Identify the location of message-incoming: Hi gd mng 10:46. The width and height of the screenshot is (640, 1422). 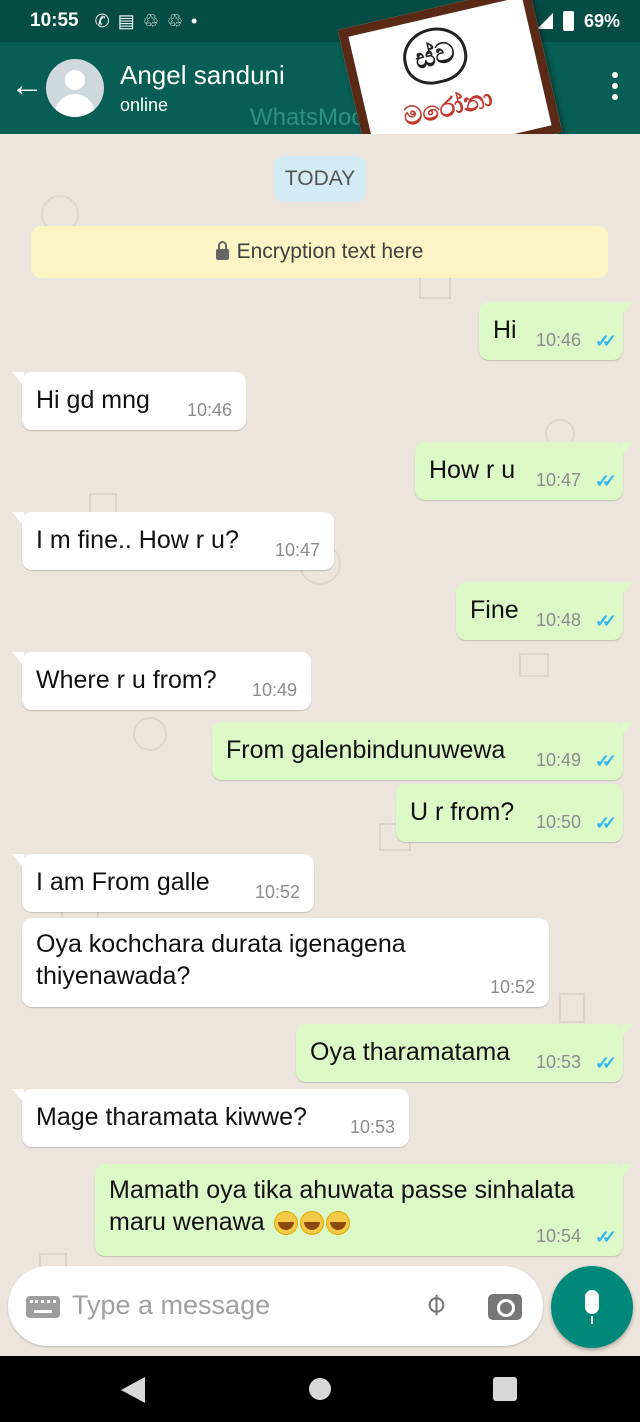
(129, 401).